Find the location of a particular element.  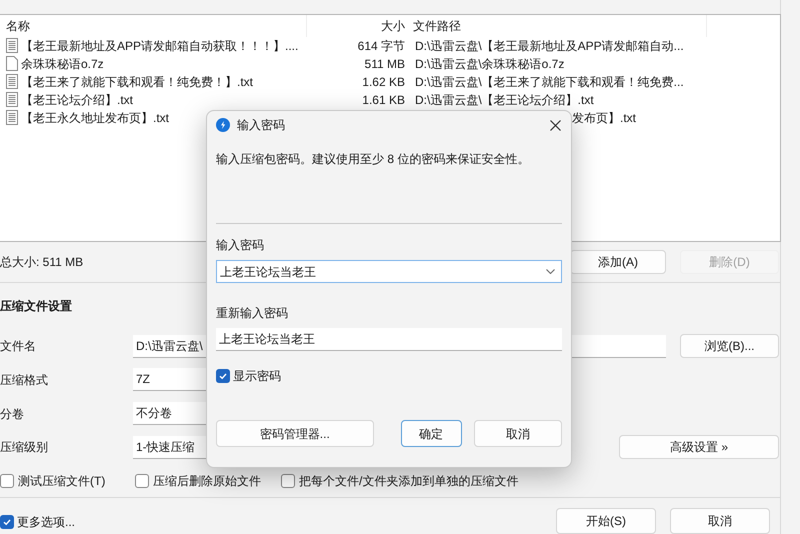

column-header: 文件路径 is located at coordinates (557, 25).